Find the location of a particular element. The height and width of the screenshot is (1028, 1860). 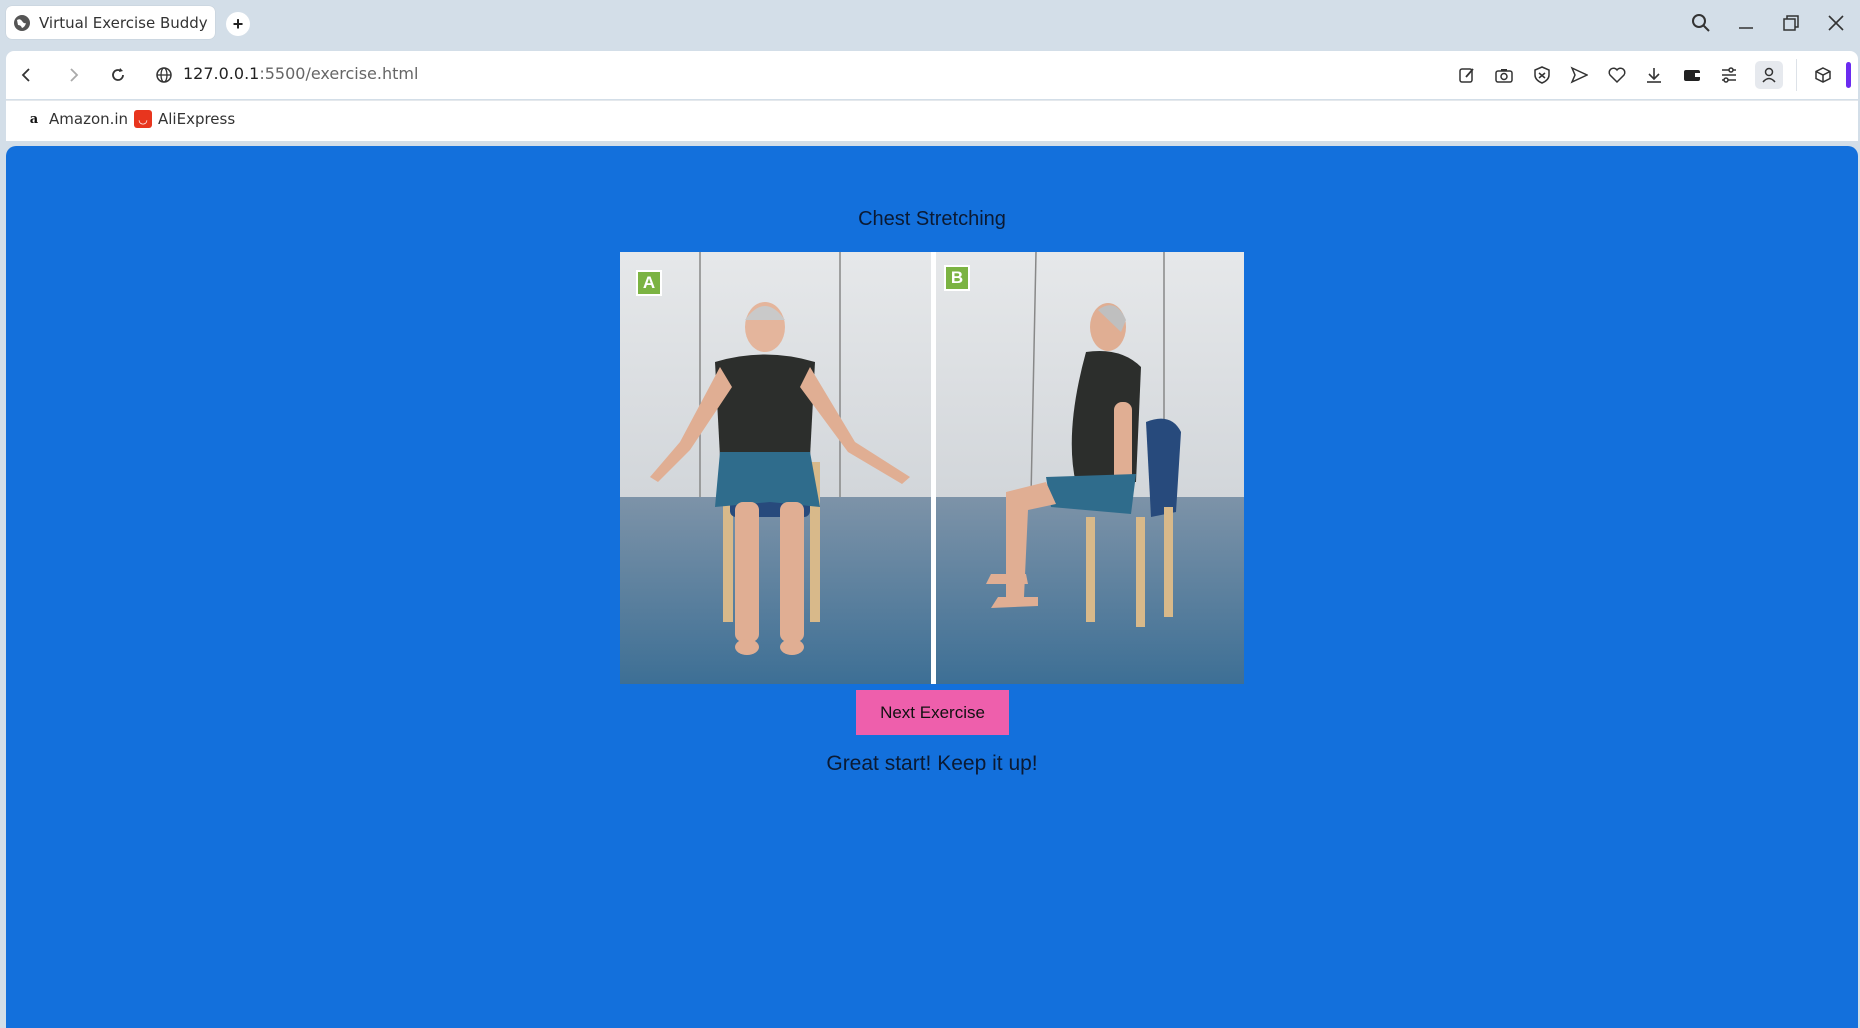

download-icon is located at coordinates (1654, 75).